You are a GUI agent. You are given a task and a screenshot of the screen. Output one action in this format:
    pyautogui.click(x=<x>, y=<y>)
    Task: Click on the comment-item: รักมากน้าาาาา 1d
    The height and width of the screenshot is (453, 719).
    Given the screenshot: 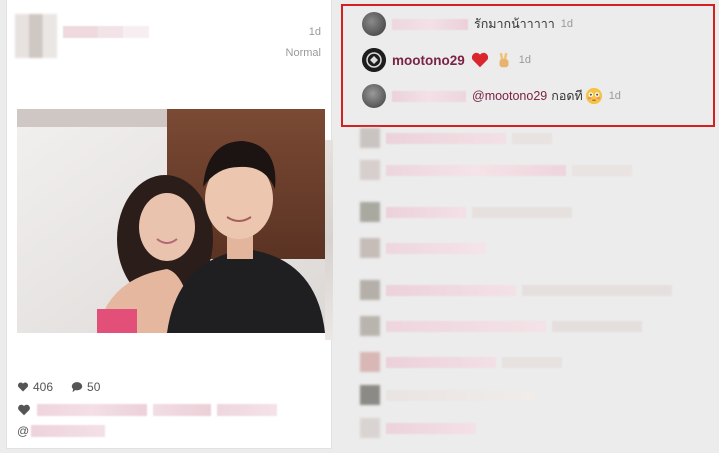 What is the action you would take?
    pyautogui.click(x=529, y=24)
    